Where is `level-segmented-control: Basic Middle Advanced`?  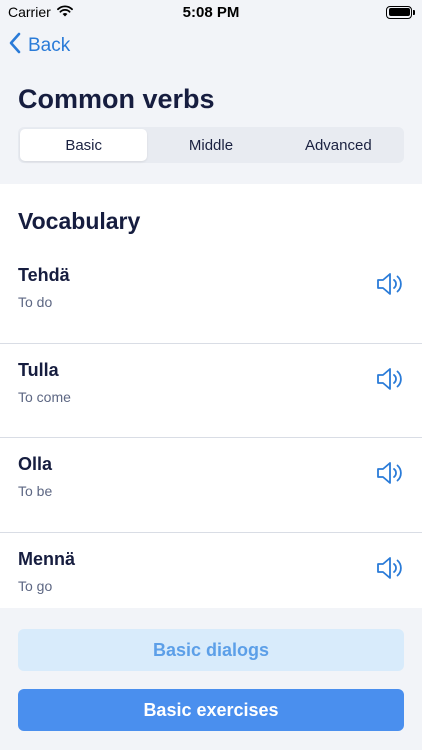 level-segmented-control: Basic Middle Advanced is located at coordinates (211, 145).